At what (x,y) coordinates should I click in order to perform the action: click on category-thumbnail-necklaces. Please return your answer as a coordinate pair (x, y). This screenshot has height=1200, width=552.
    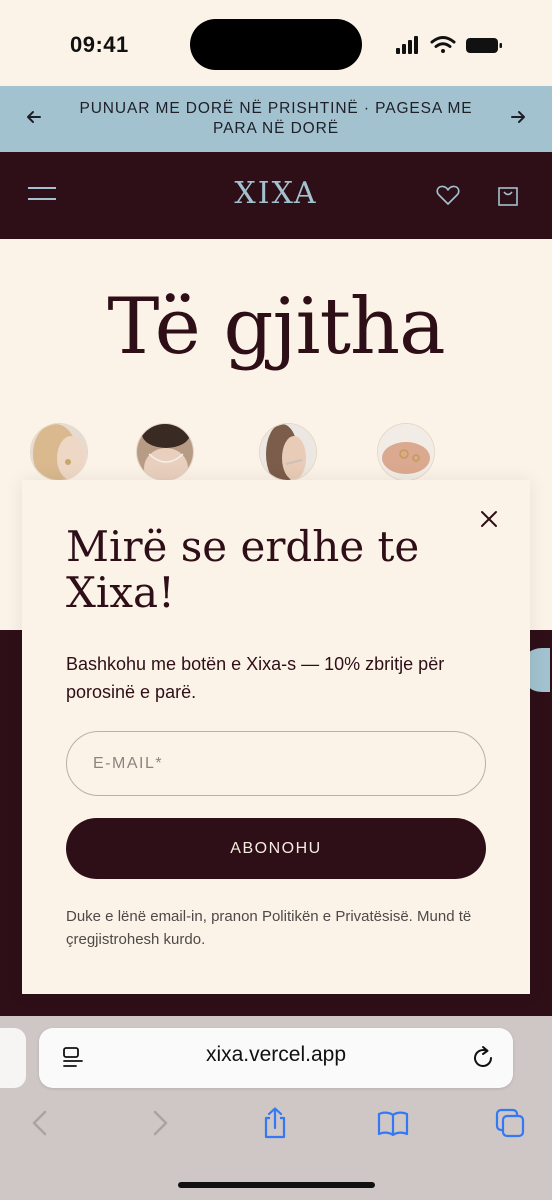
    Looking at the image, I should click on (165, 452).